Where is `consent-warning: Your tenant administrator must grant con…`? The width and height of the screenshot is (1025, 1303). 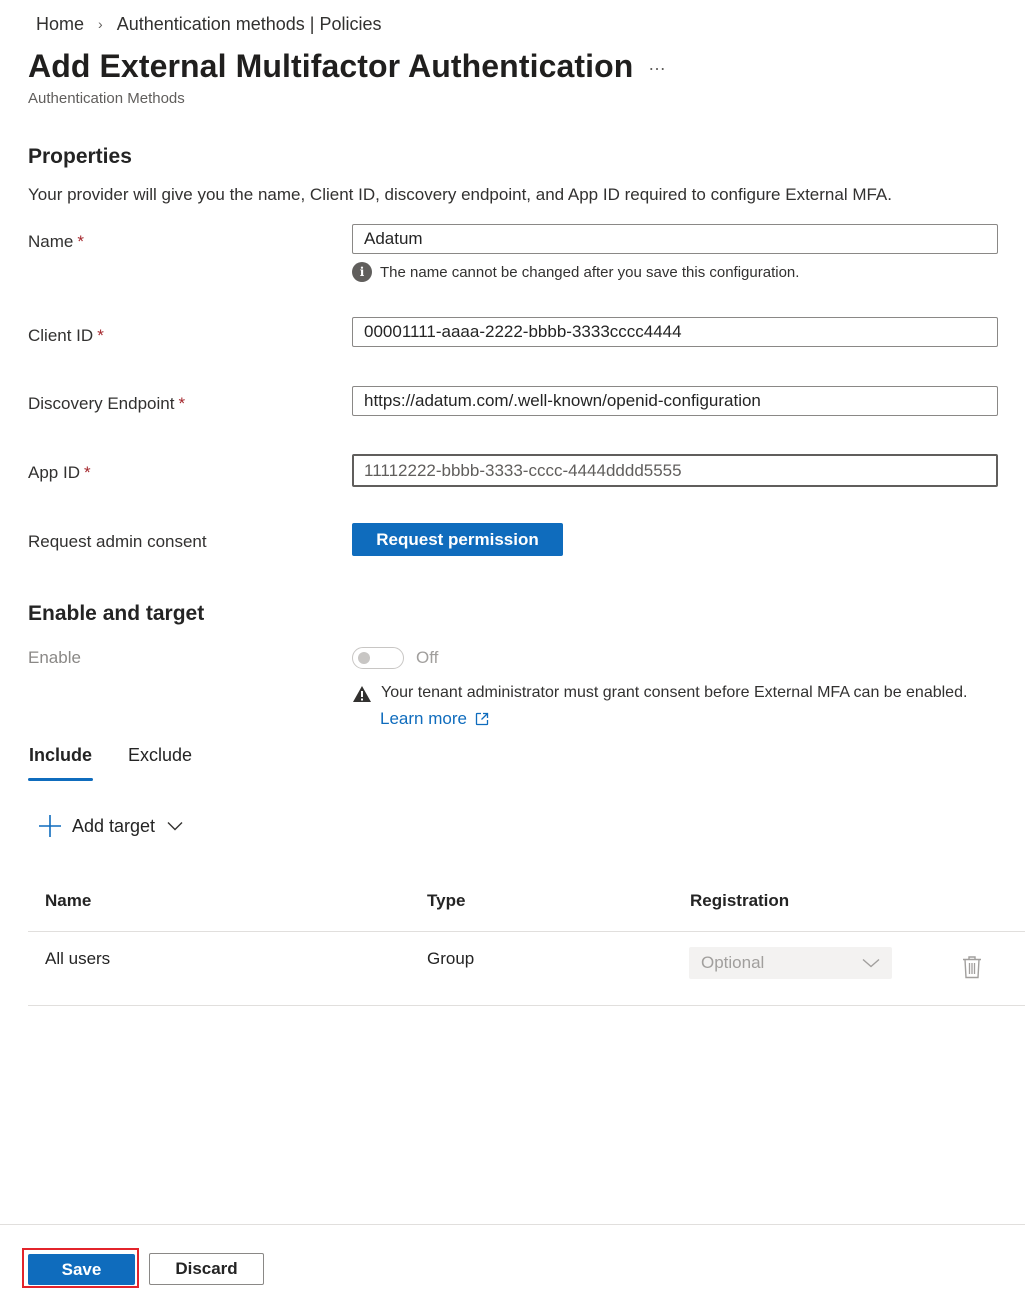
consent-warning: Your tenant administrator must grant con… is located at coordinates (659, 696).